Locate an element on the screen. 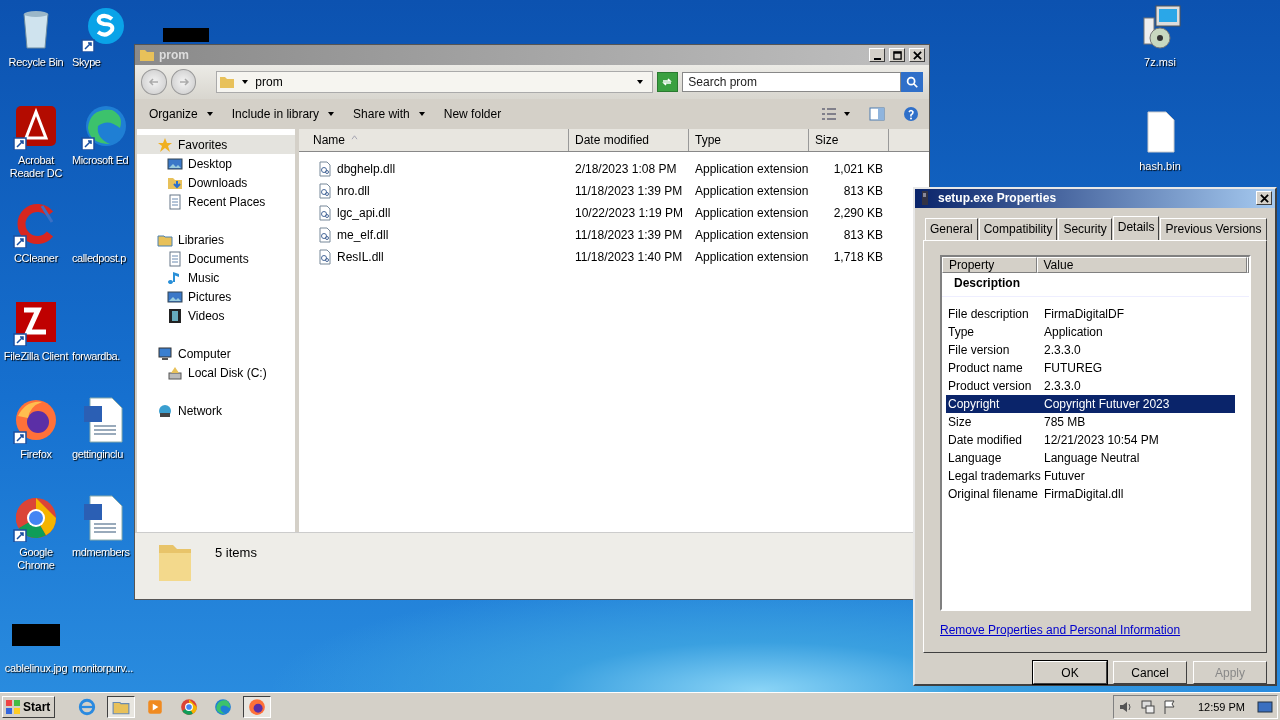  details-row: Original filename FirmaDigital.dll is located at coordinates (1090, 493).